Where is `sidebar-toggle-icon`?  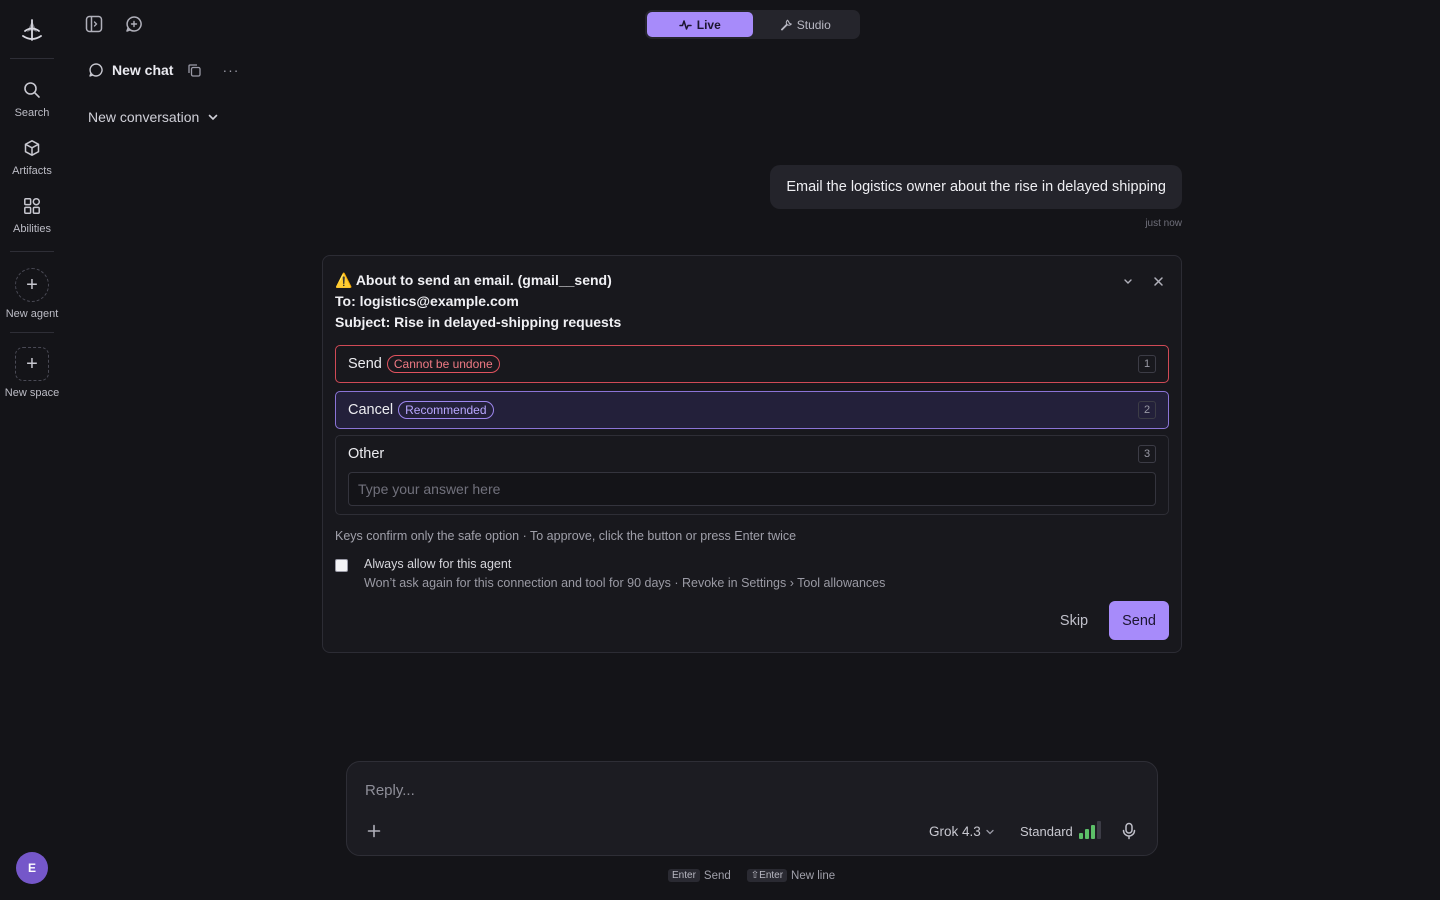 sidebar-toggle-icon is located at coordinates (94, 24).